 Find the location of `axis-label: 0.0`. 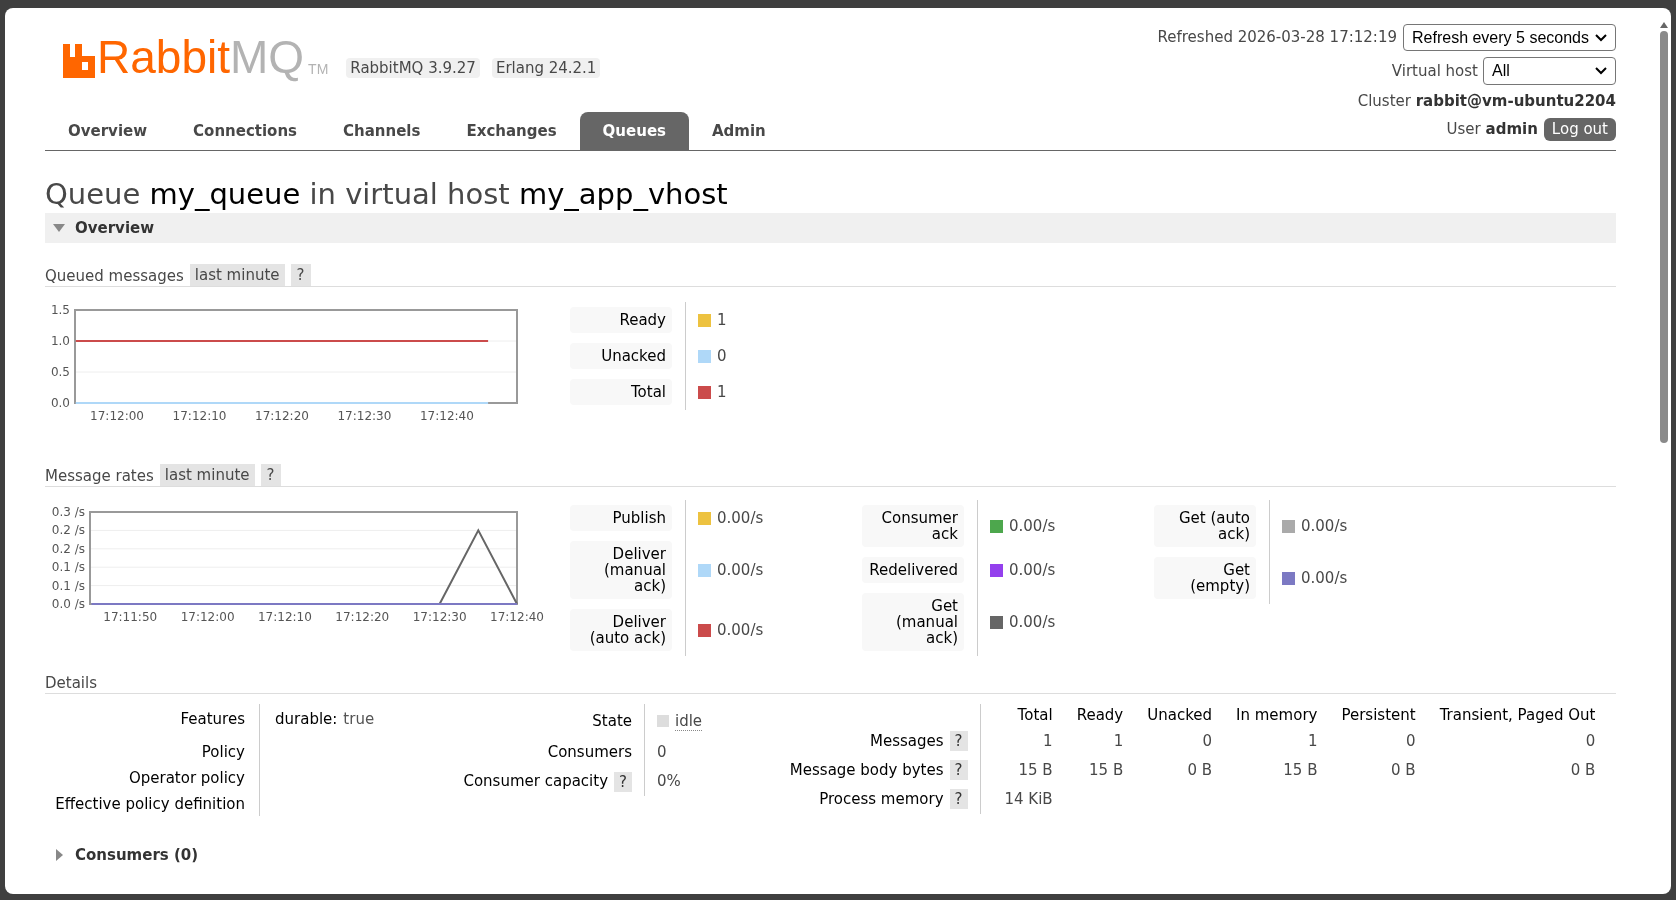

axis-label: 0.0 is located at coordinates (60, 403).